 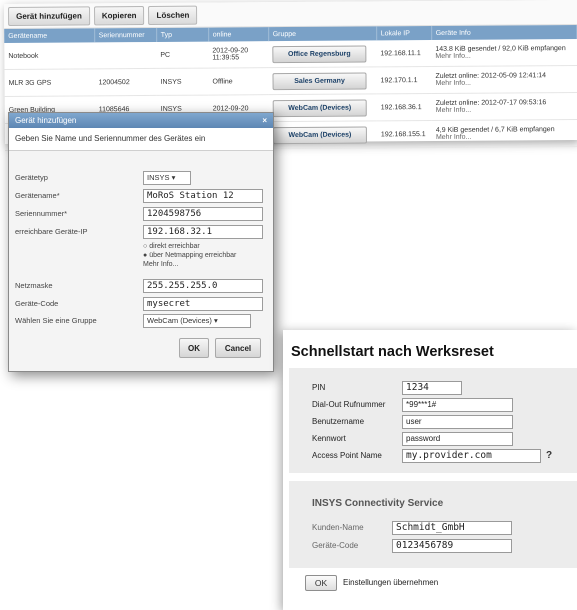 I want to click on copy-button: Kopieren, so click(x=119, y=15).